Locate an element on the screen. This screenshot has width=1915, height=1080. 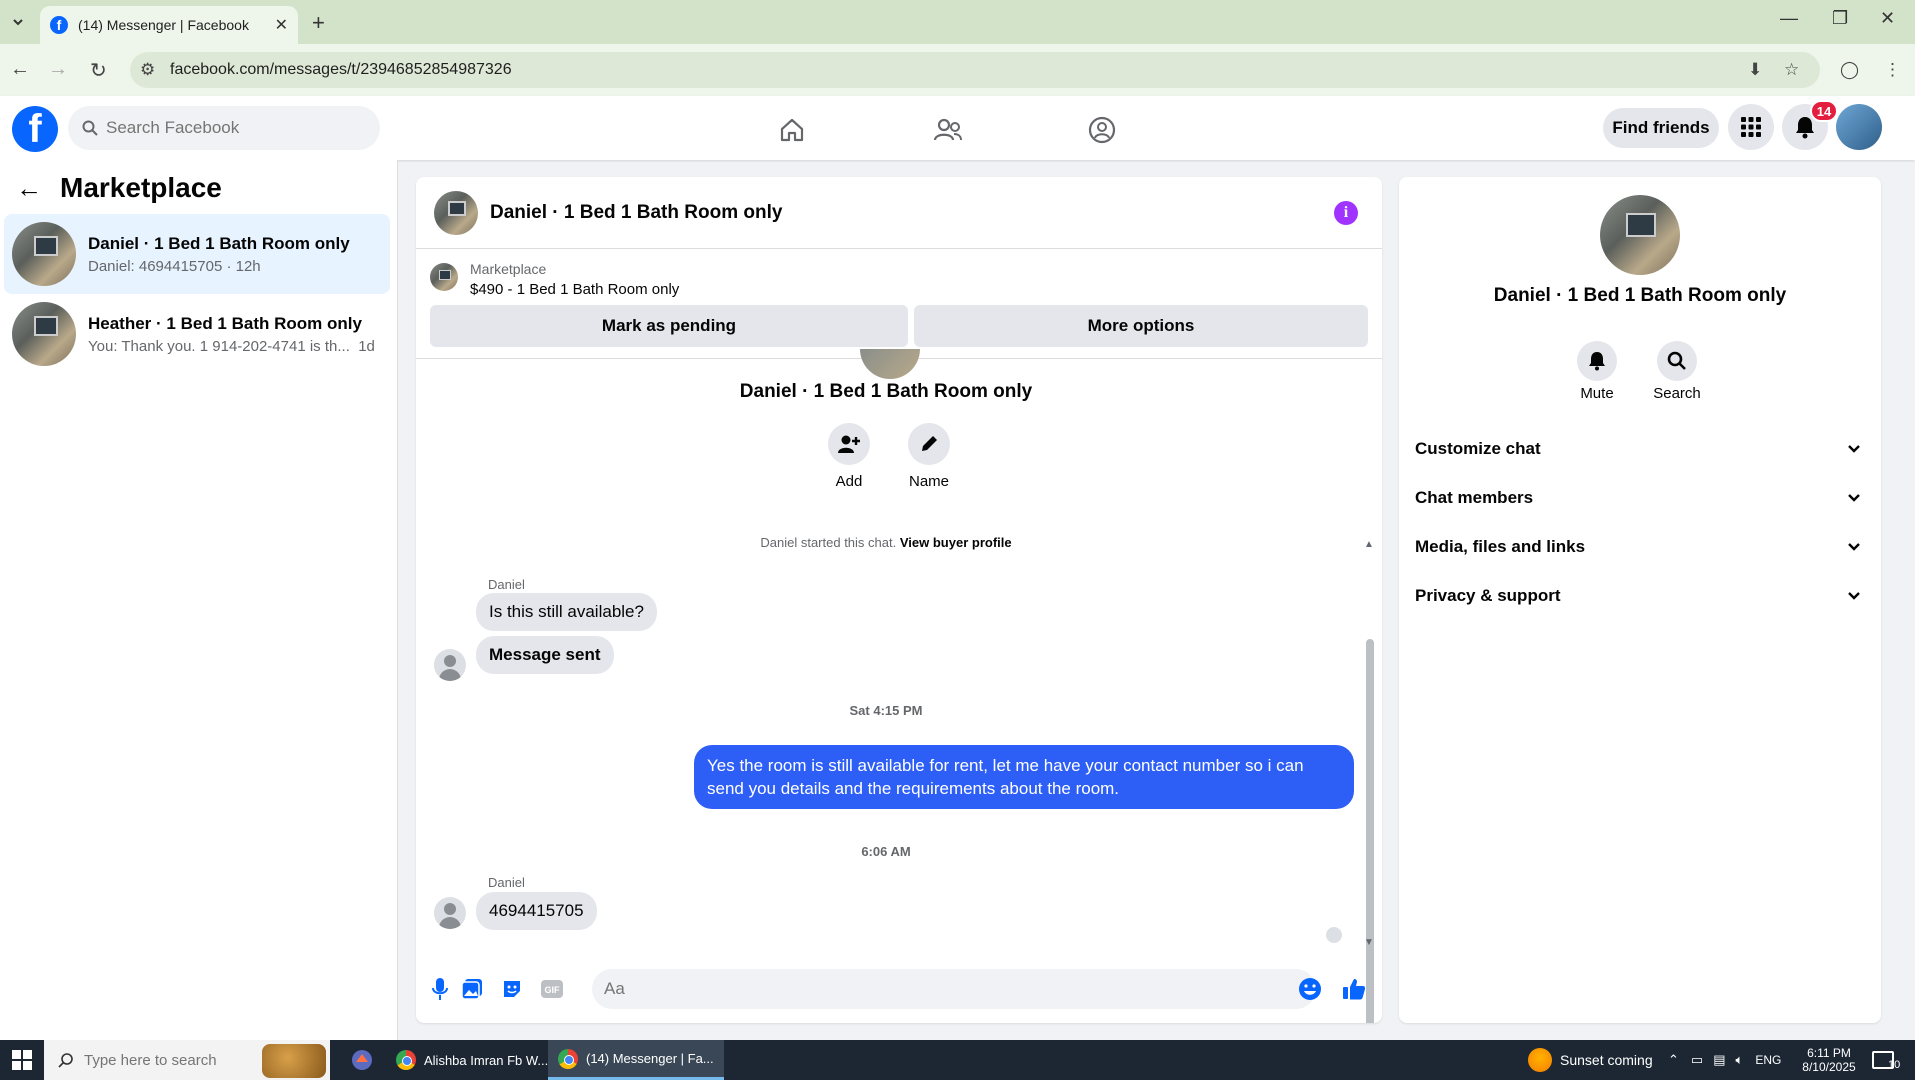
browser-tab-messenger: f (14) Messenger | Facebook ✕ is located at coordinates (169, 25).